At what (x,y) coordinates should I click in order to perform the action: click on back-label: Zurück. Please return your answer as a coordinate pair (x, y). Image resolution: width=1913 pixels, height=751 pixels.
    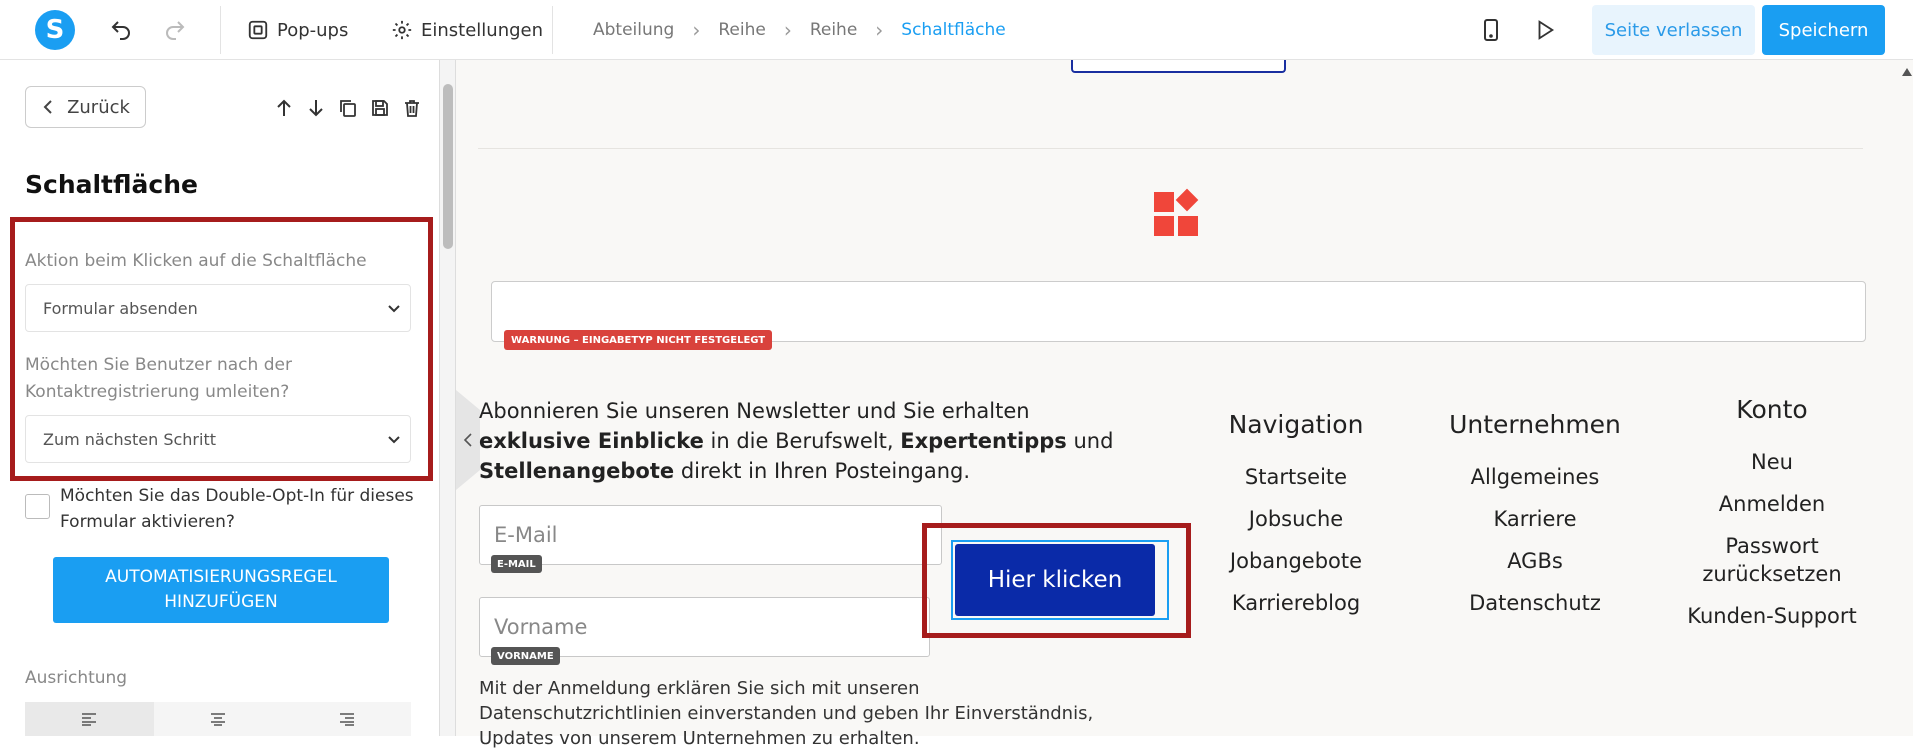
    Looking at the image, I should click on (98, 107).